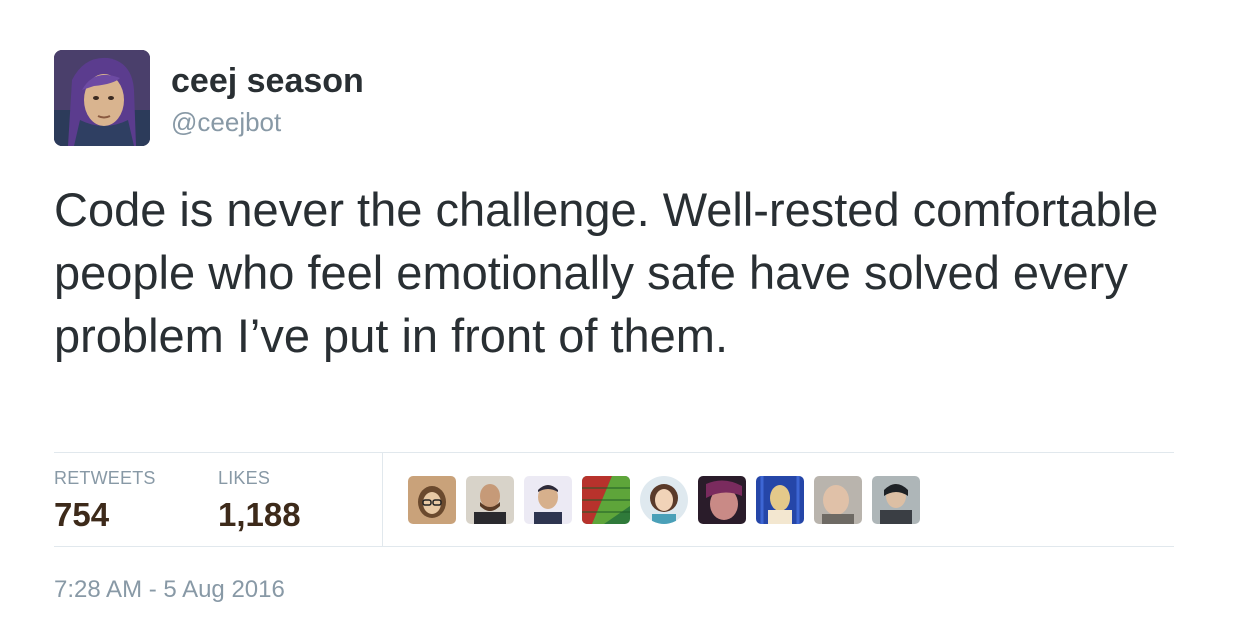 The width and height of the screenshot is (1234, 630). What do you see at coordinates (244, 478) in the screenshot?
I see `likes-label: LIKES` at bounding box center [244, 478].